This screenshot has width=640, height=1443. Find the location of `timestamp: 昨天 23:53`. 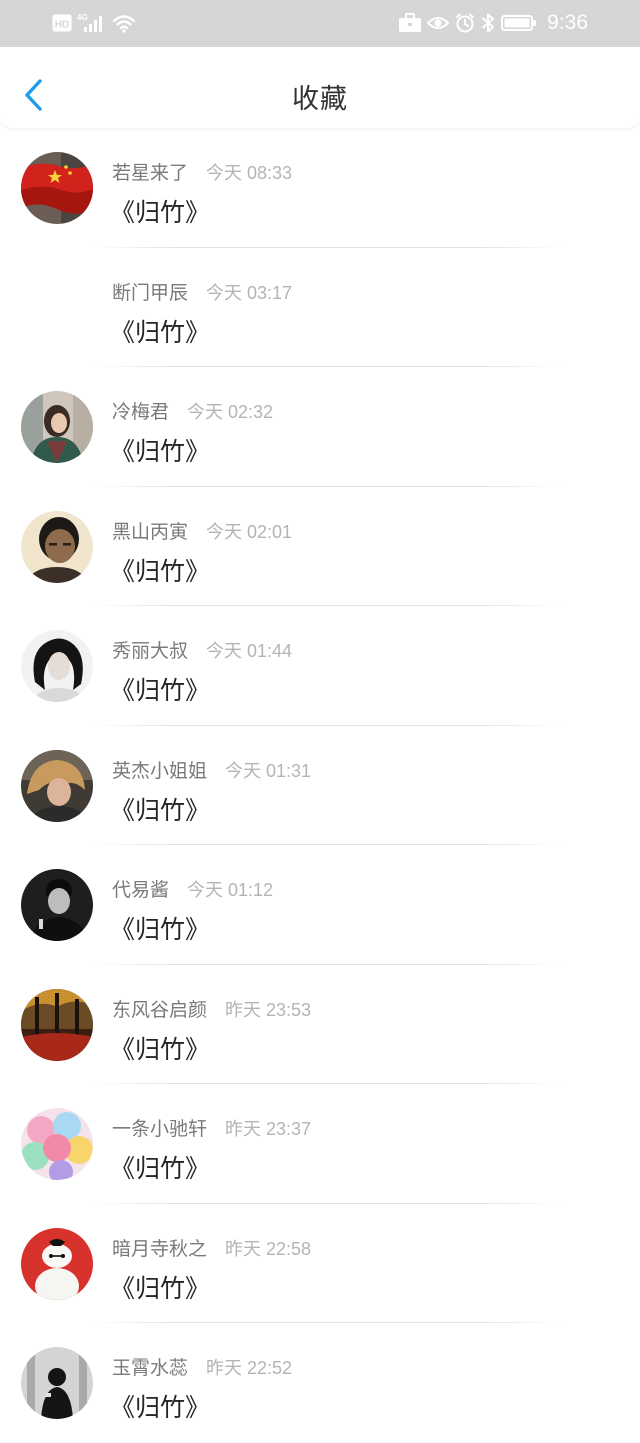

timestamp: 昨天 23:53 is located at coordinates (268, 1009).